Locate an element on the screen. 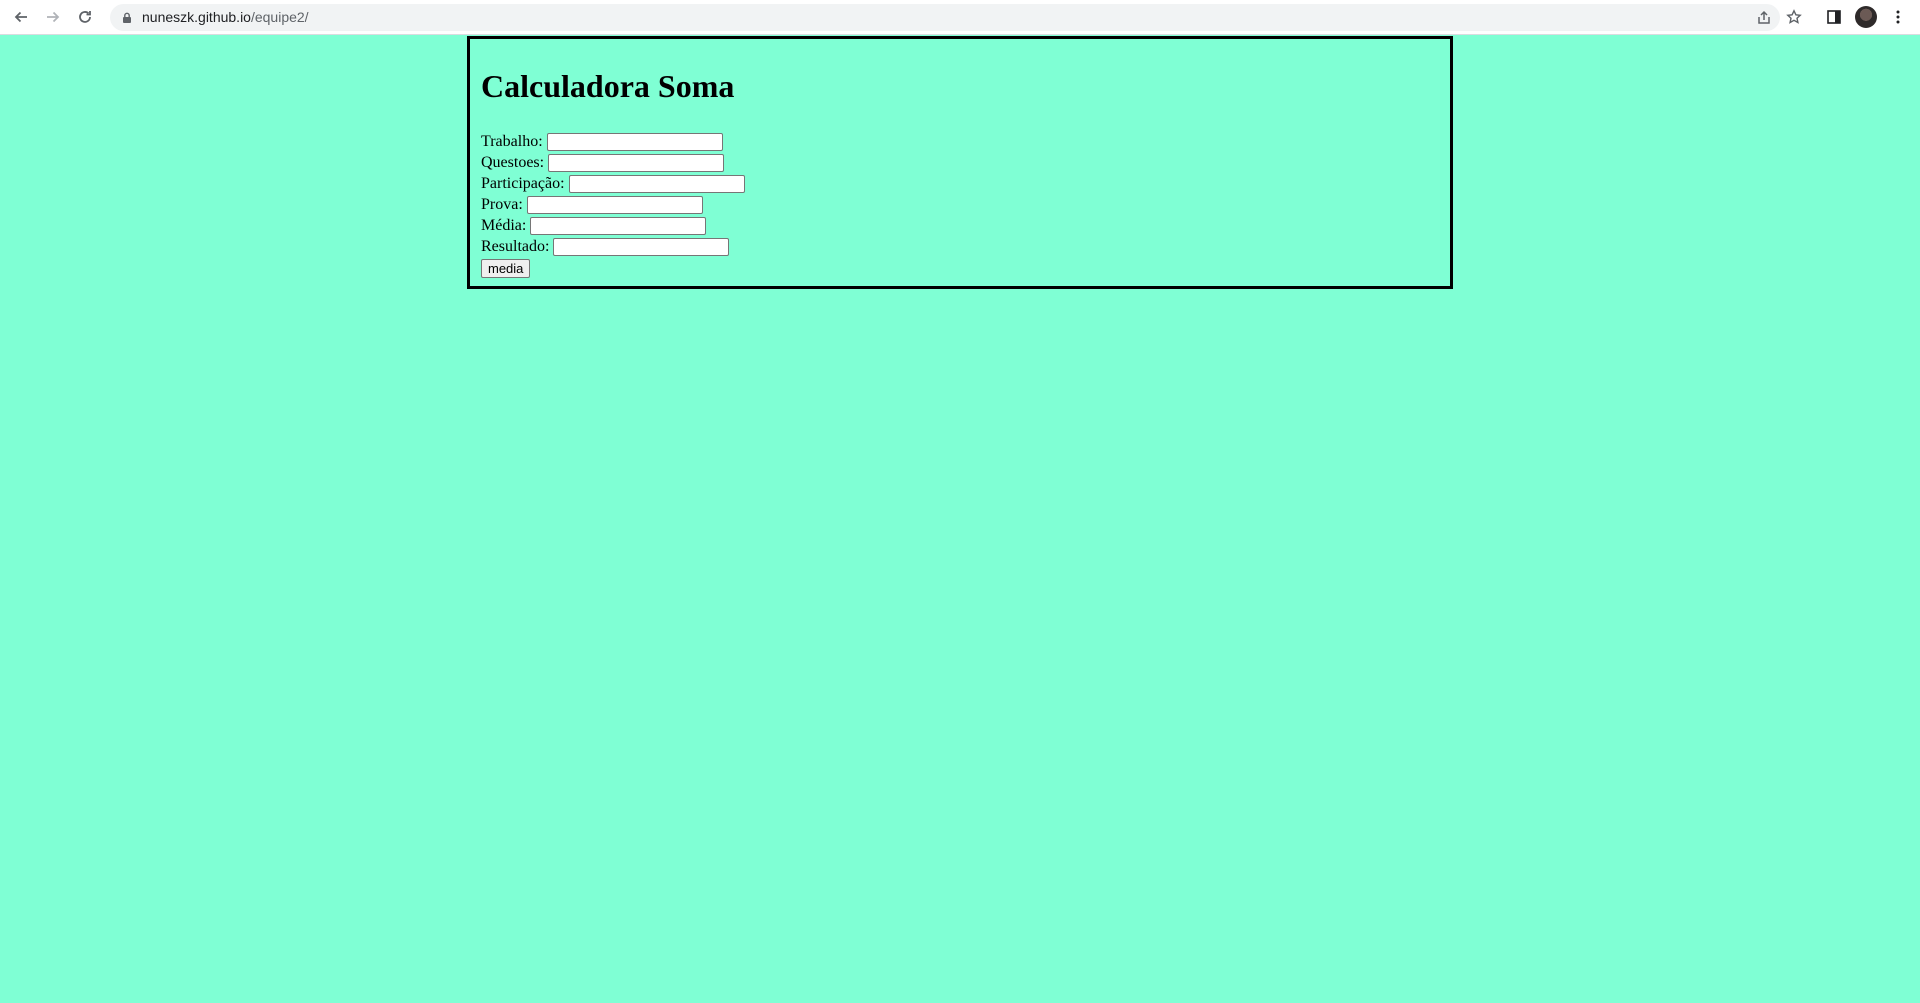 The image size is (1920, 1003). field-row-participacao: Participação: is located at coordinates (613, 183).